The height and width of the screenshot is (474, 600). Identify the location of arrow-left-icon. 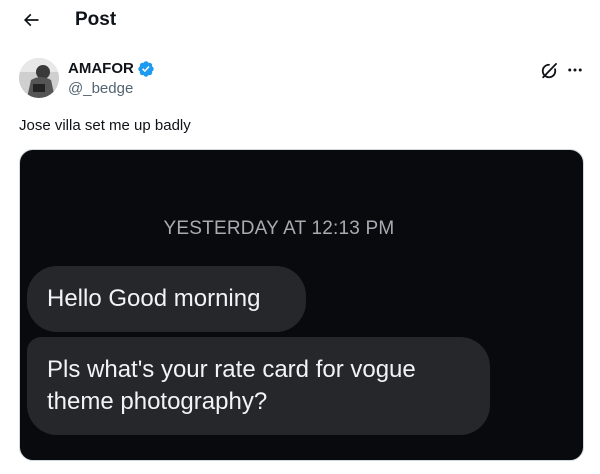
(31, 20).